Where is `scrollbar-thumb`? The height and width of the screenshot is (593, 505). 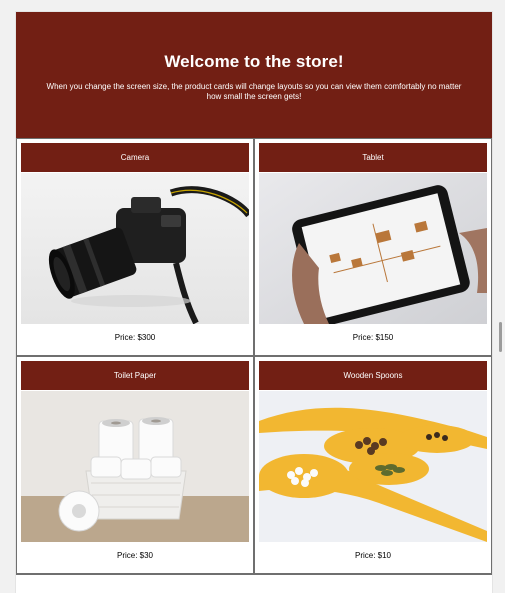 scrollbar-thumb is located at coordinates (500, 337).